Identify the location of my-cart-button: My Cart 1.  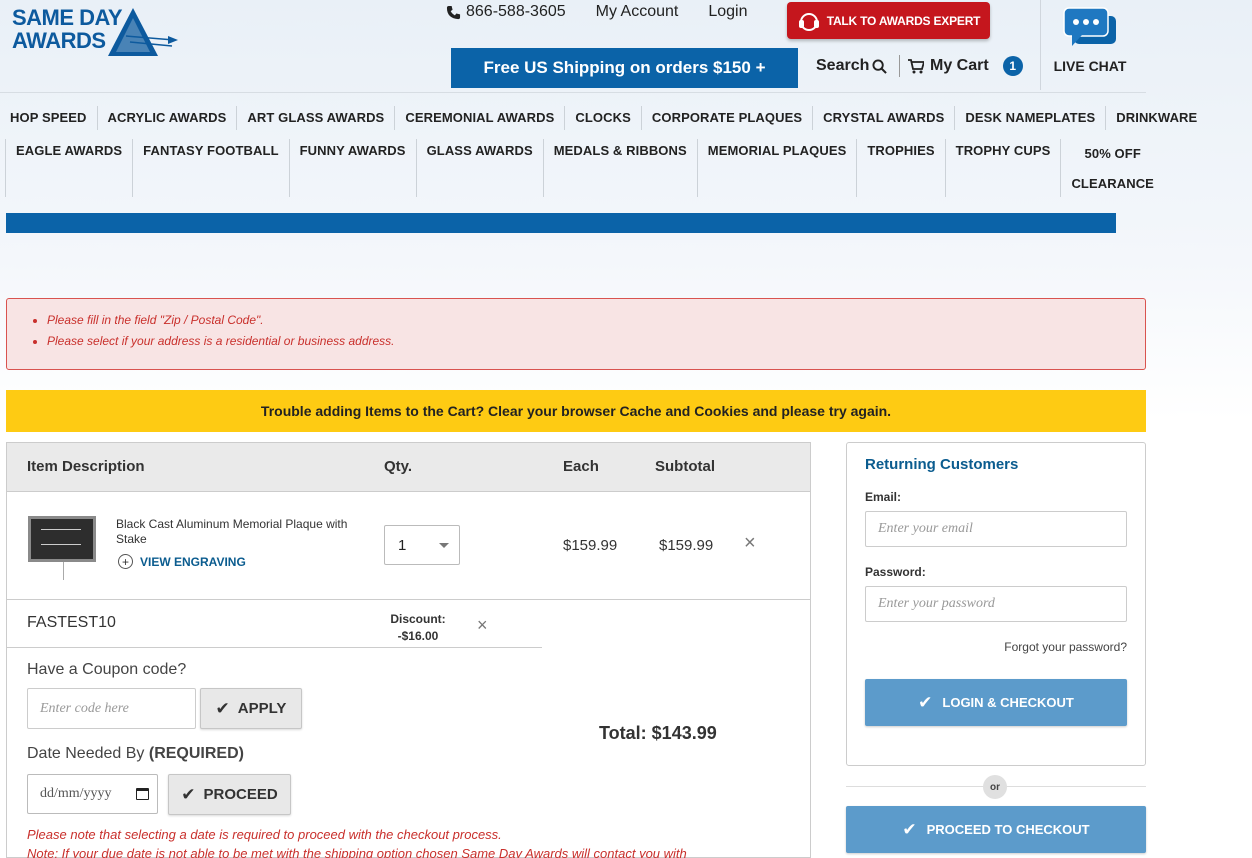
(961, 66).